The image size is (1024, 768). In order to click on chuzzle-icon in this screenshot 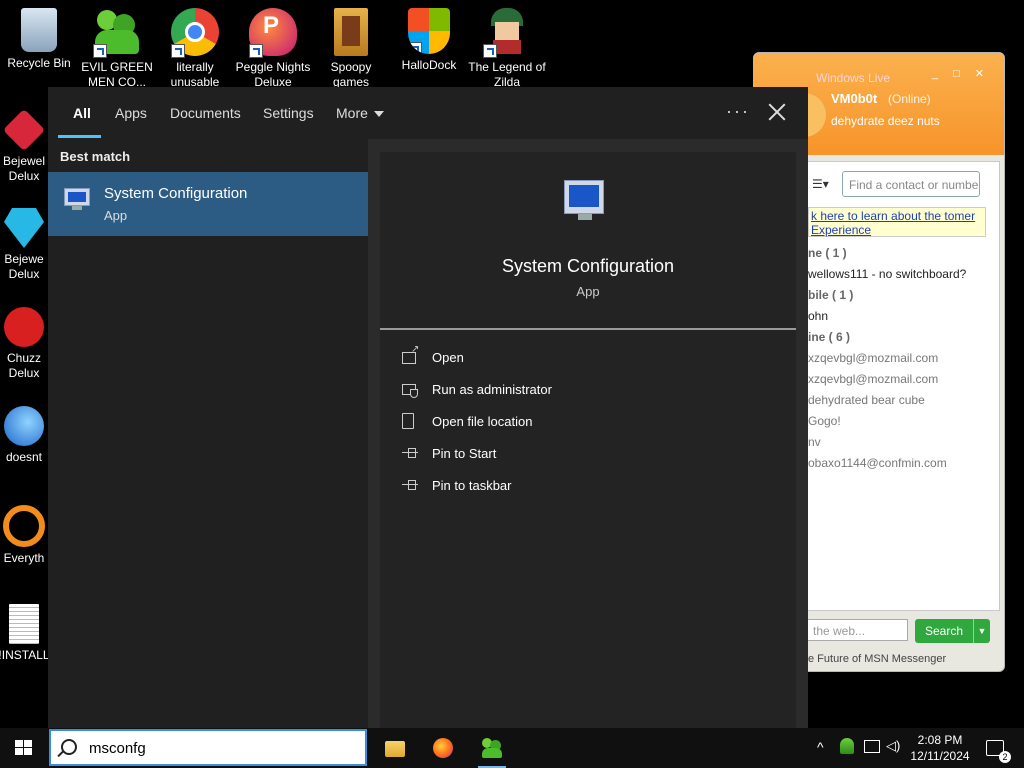, I will do `click(24, 327)`.